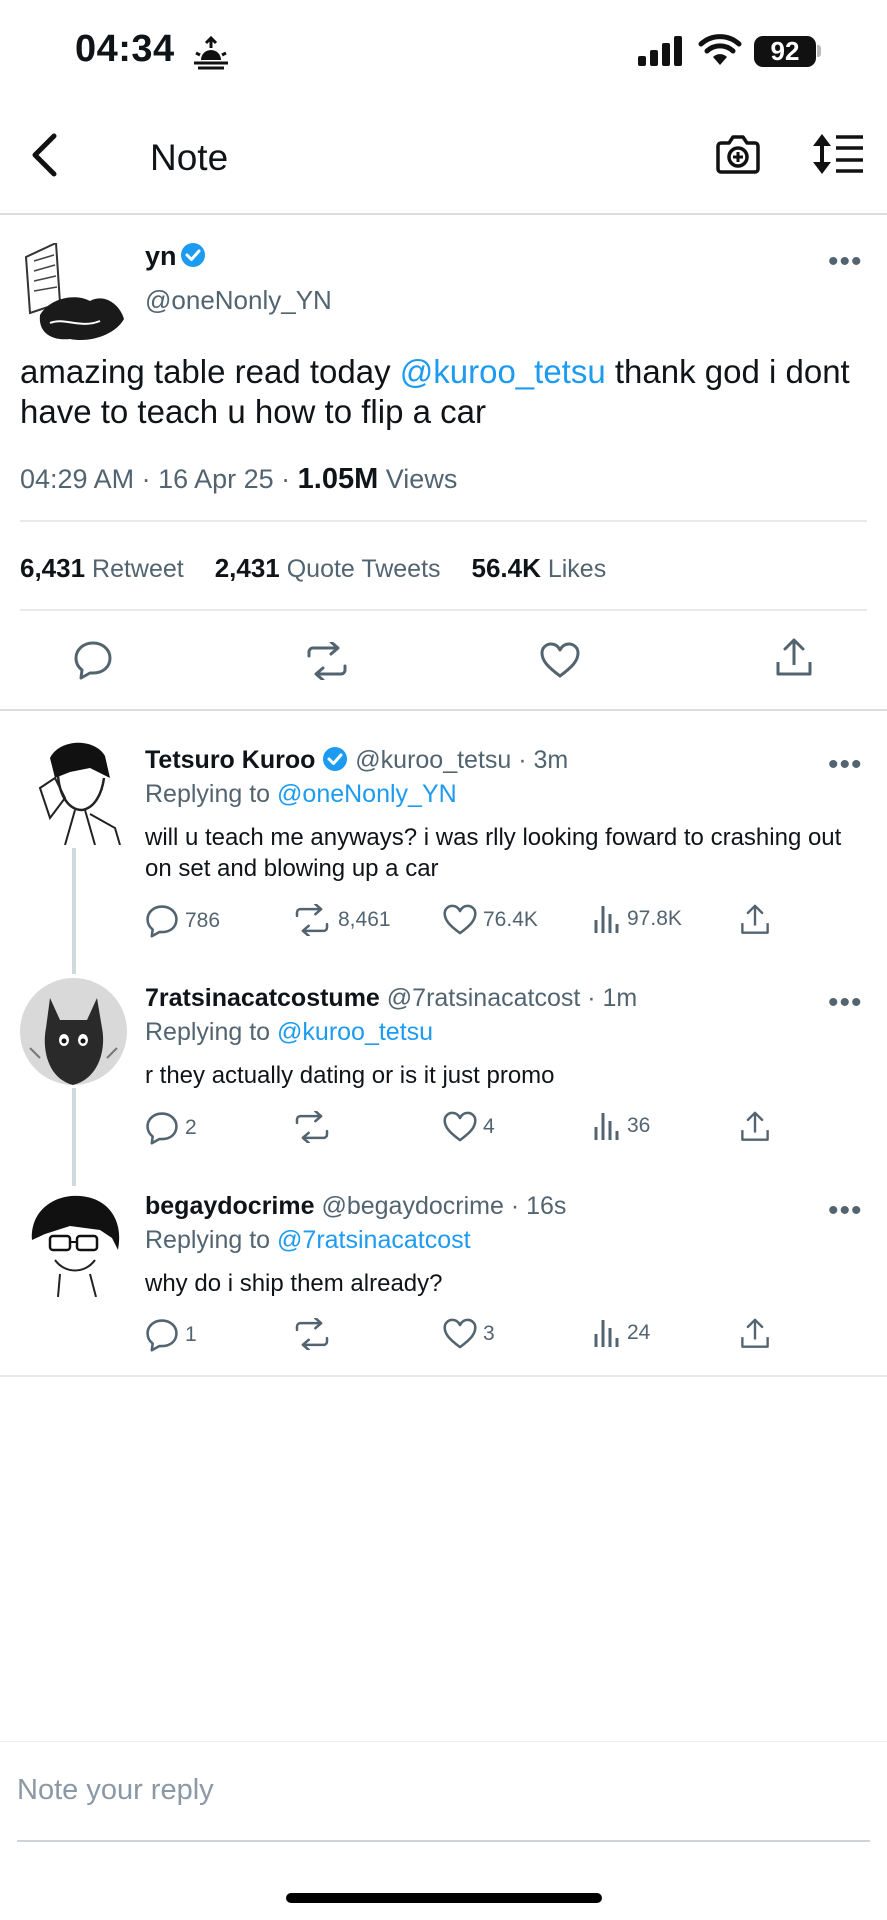 This screenshot has height=1920, width=887. What do you see at coordinates (363, 569) in the screenshot?
I see `quotes-label: Quote Tweets` at bounding box center [363, 569].